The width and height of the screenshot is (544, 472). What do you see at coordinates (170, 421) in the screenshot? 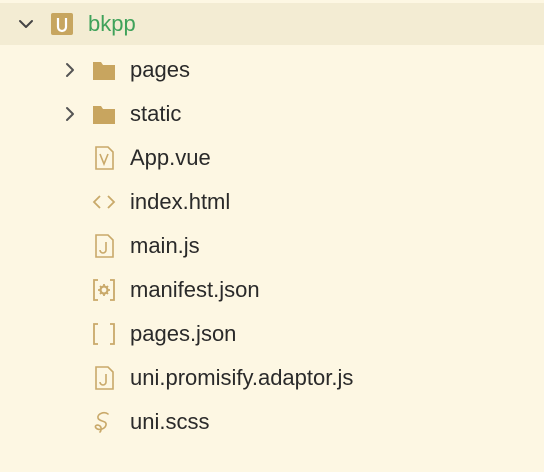
I see `tree-item-label: uni.scss` at bounding box center [170, 421].